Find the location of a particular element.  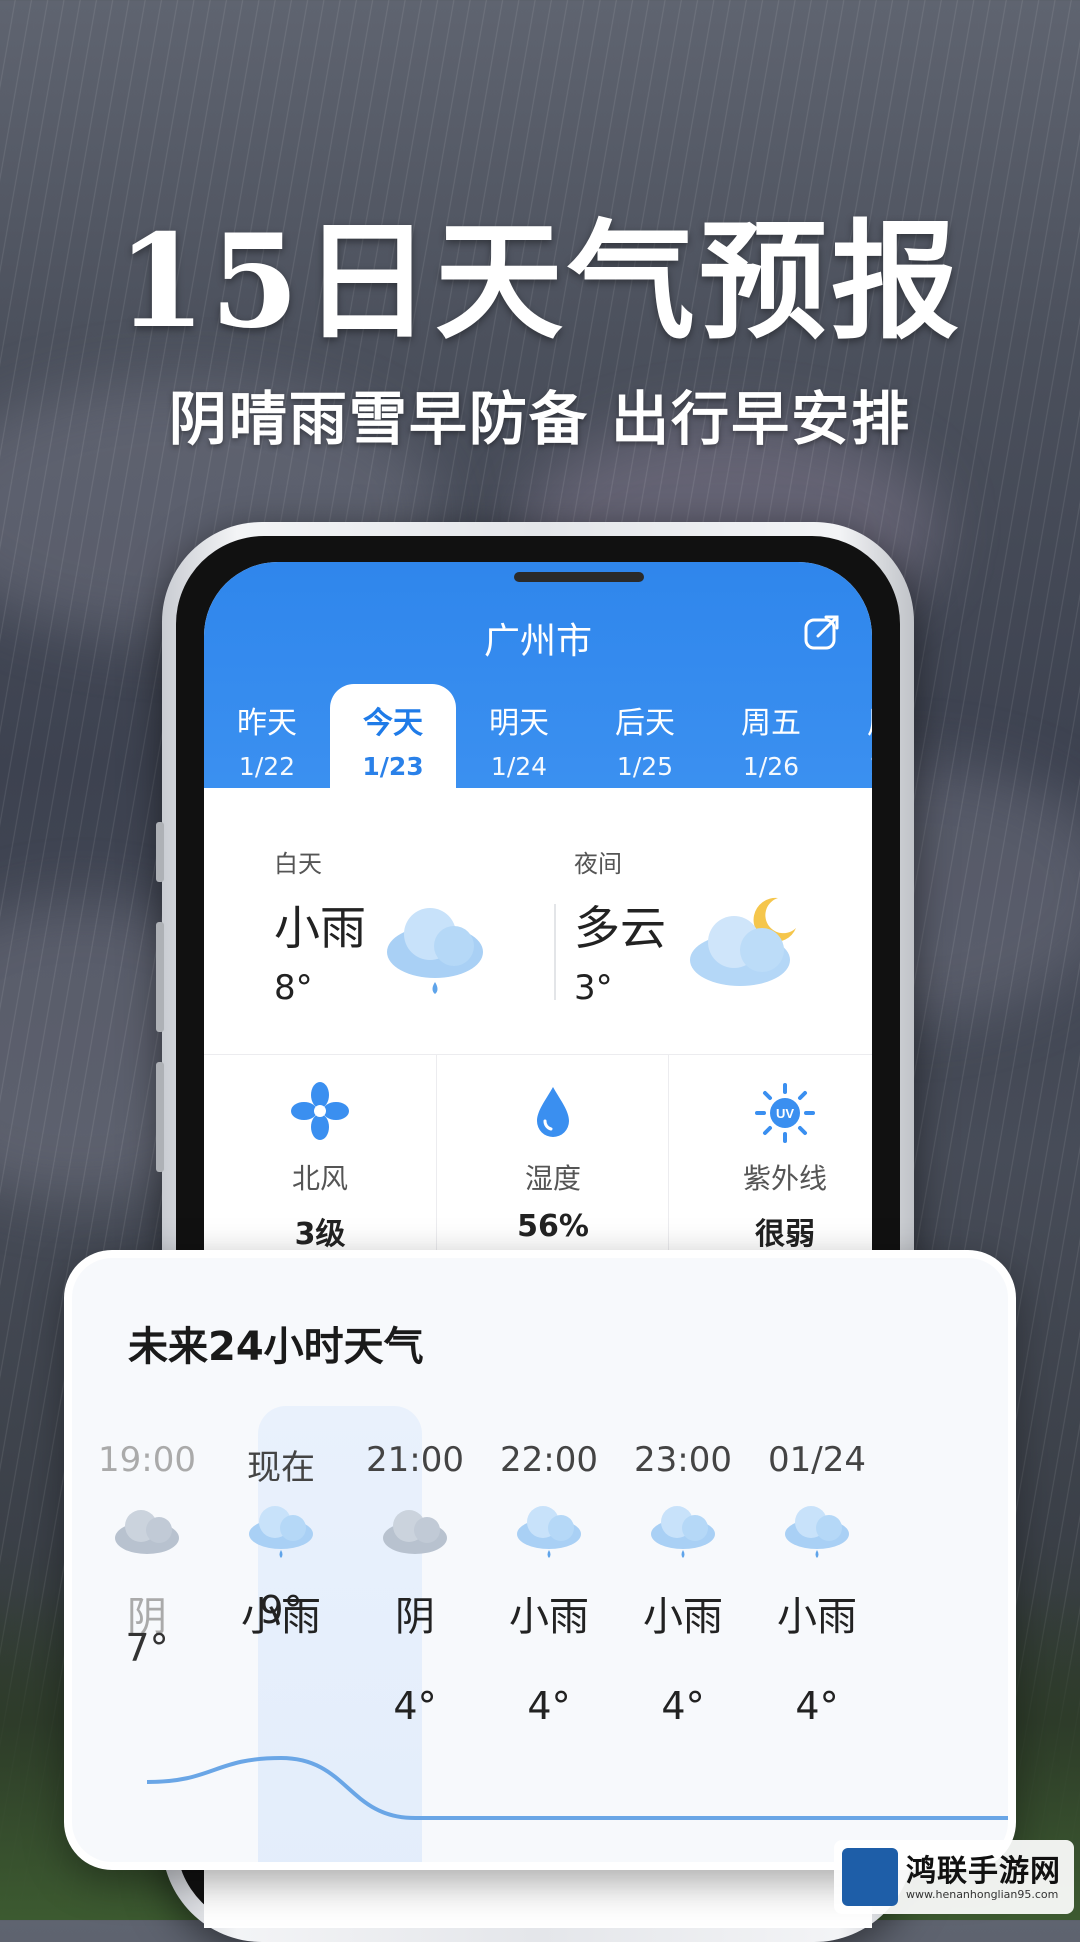

day-tab-name: 后天 is located at coordinates (645, 723).